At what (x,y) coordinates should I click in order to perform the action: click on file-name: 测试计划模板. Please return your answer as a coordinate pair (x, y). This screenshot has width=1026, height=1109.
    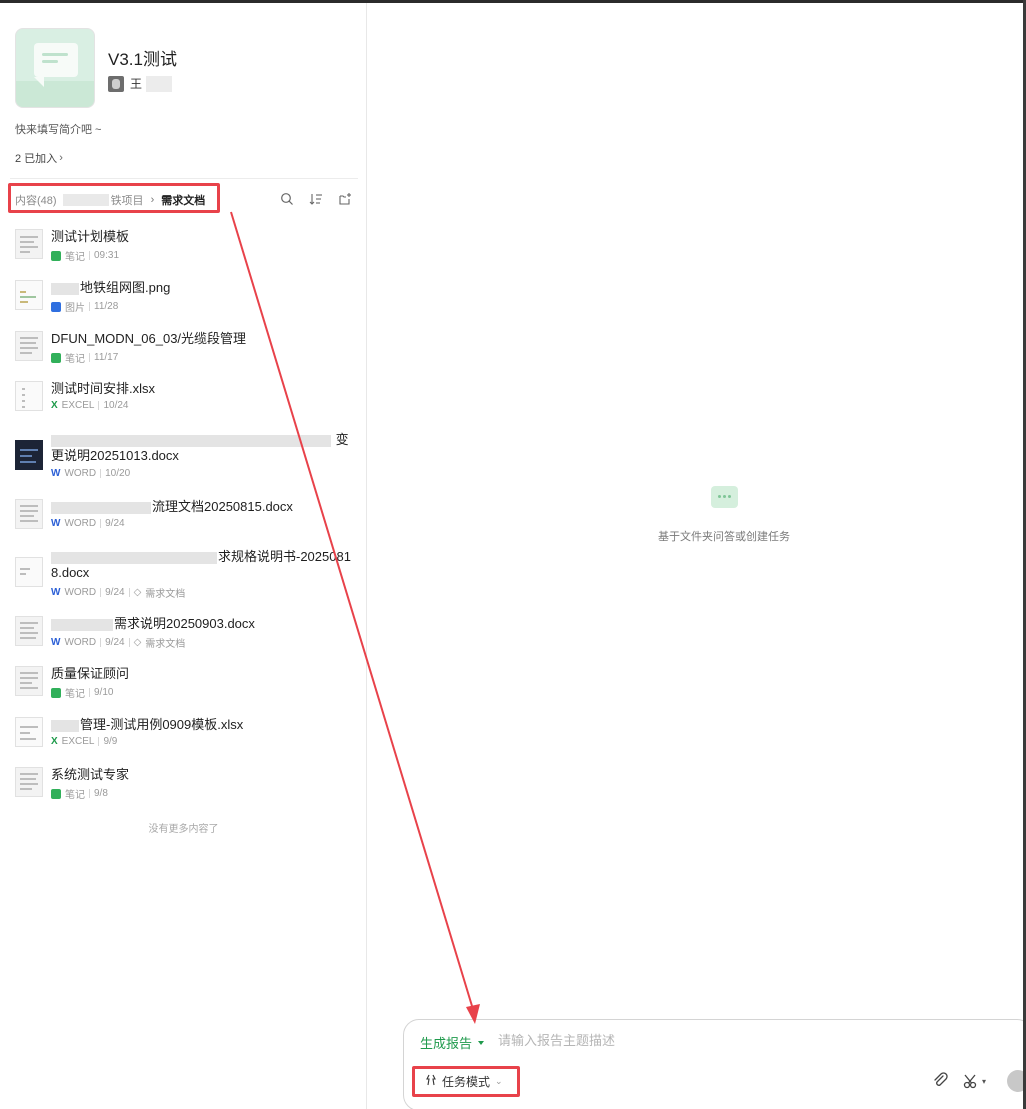
    Looking at the image, I should click on (90, 236).